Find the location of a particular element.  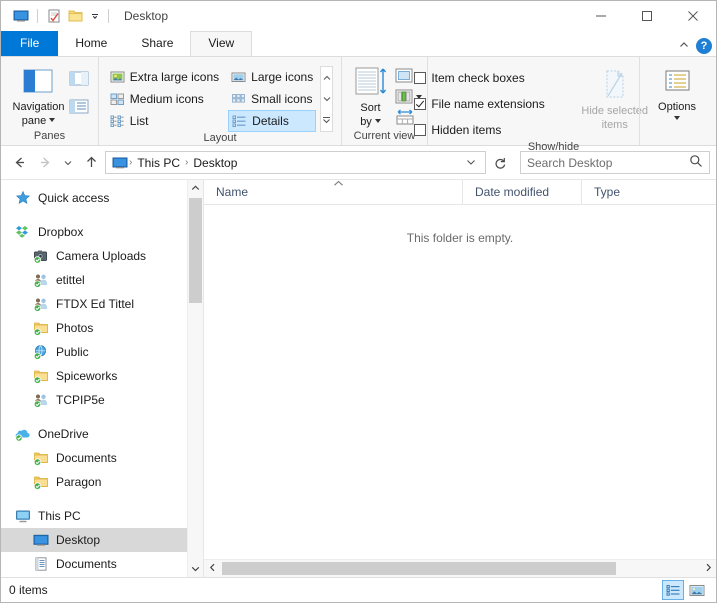

layout-details: Details is located at coordinates (272, 121).